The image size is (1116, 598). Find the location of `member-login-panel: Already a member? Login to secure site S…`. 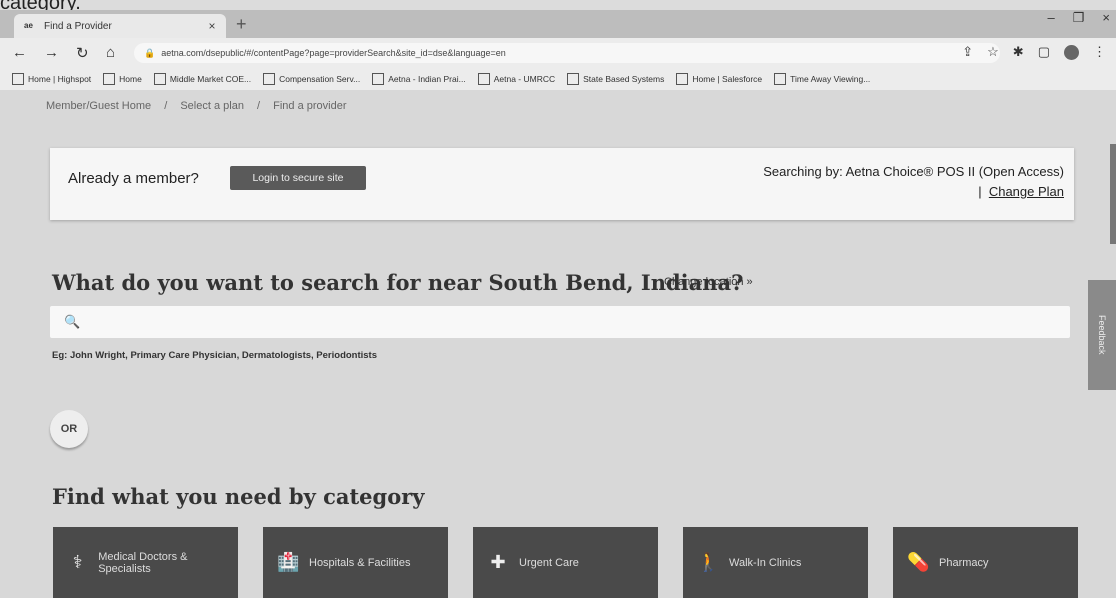

member-login-panel: Already a member? Login to secure site S… is located at coordinates (562, 184).